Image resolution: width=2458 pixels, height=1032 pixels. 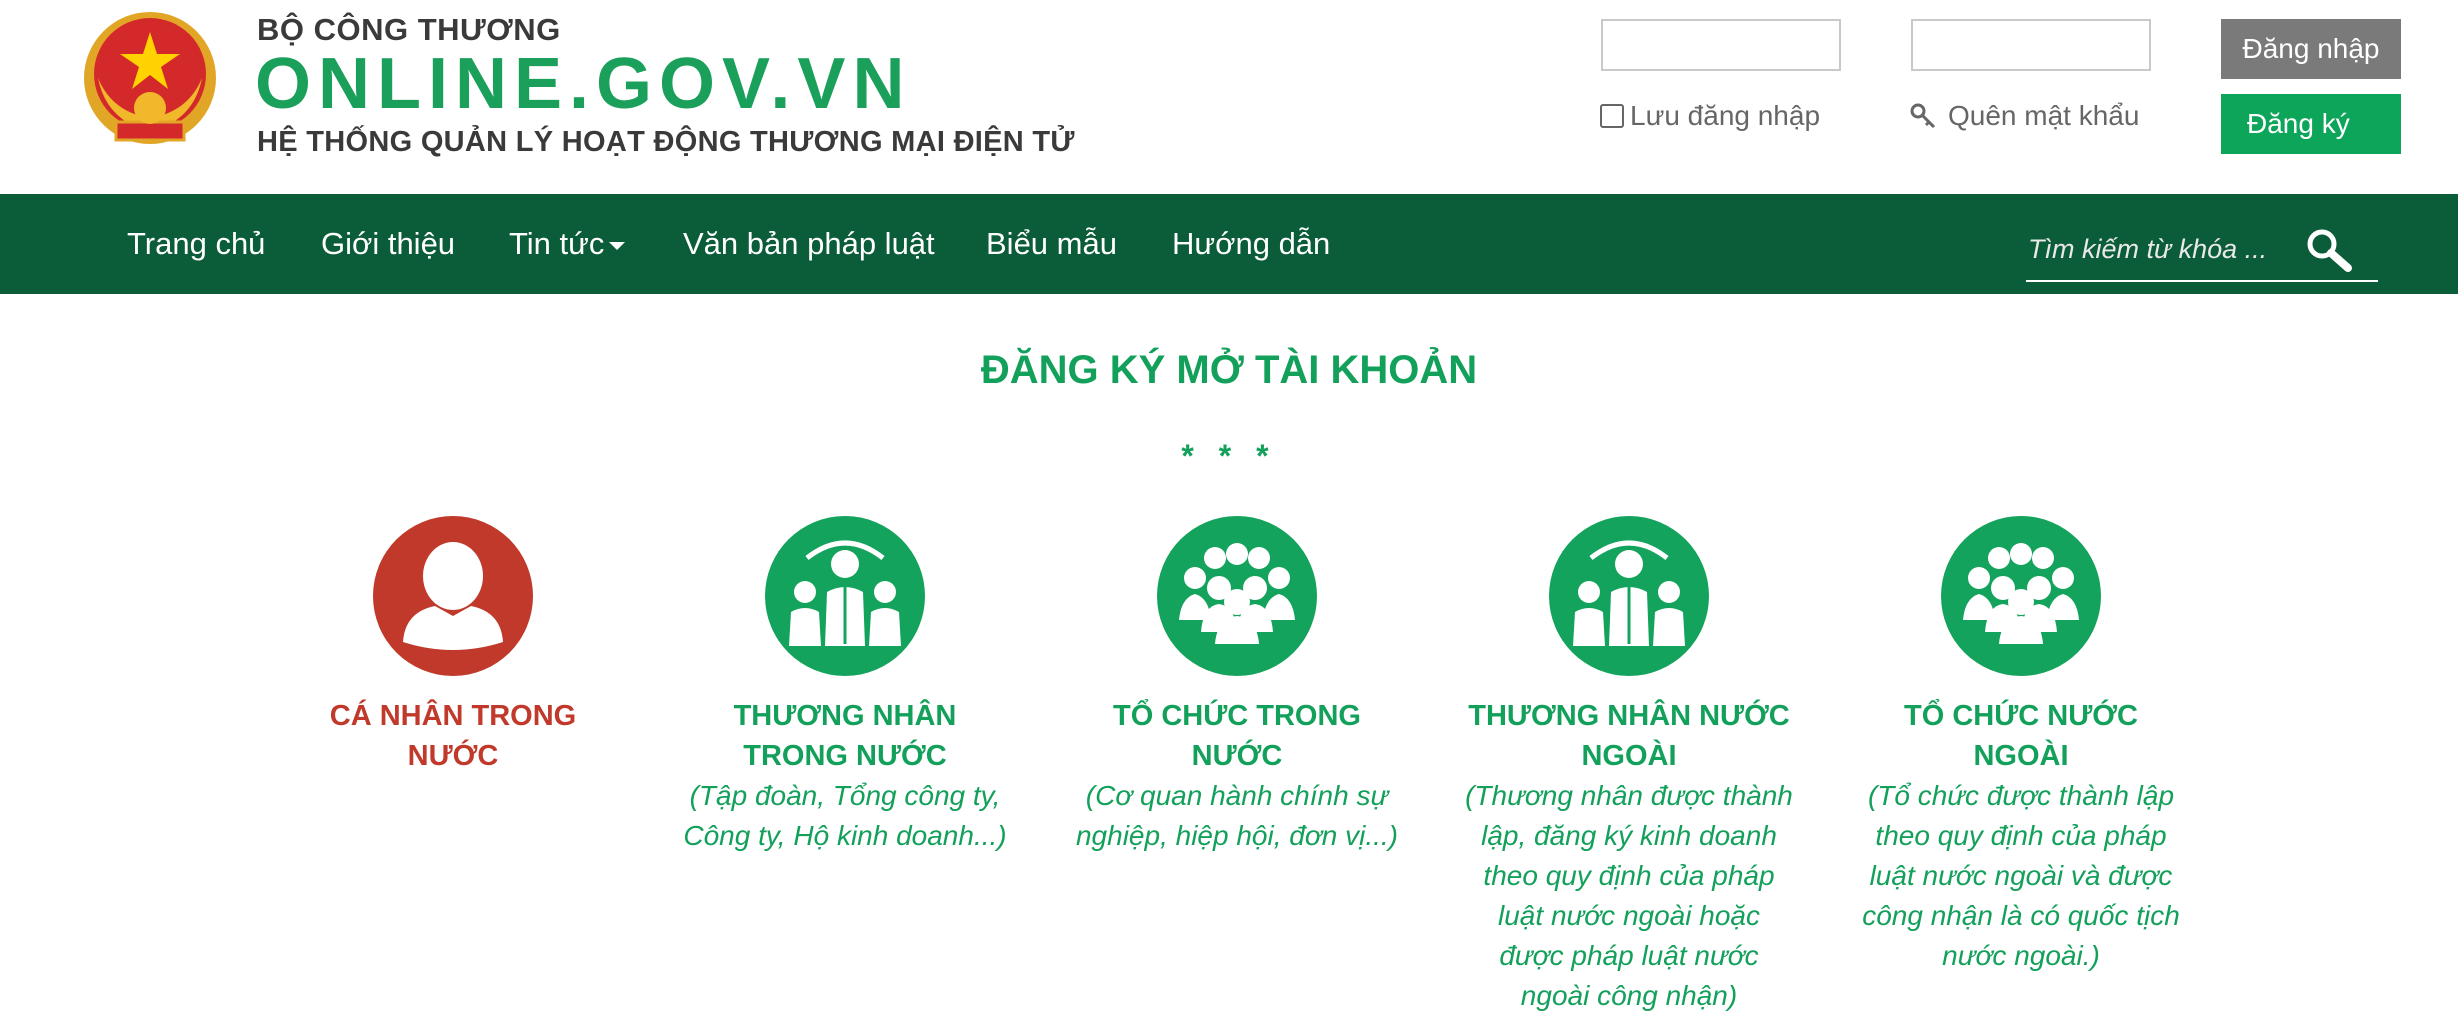 What do you see at coordinates (453, 596) in the screenshot?
I see `person-icon` at bounding box center [453, 596].